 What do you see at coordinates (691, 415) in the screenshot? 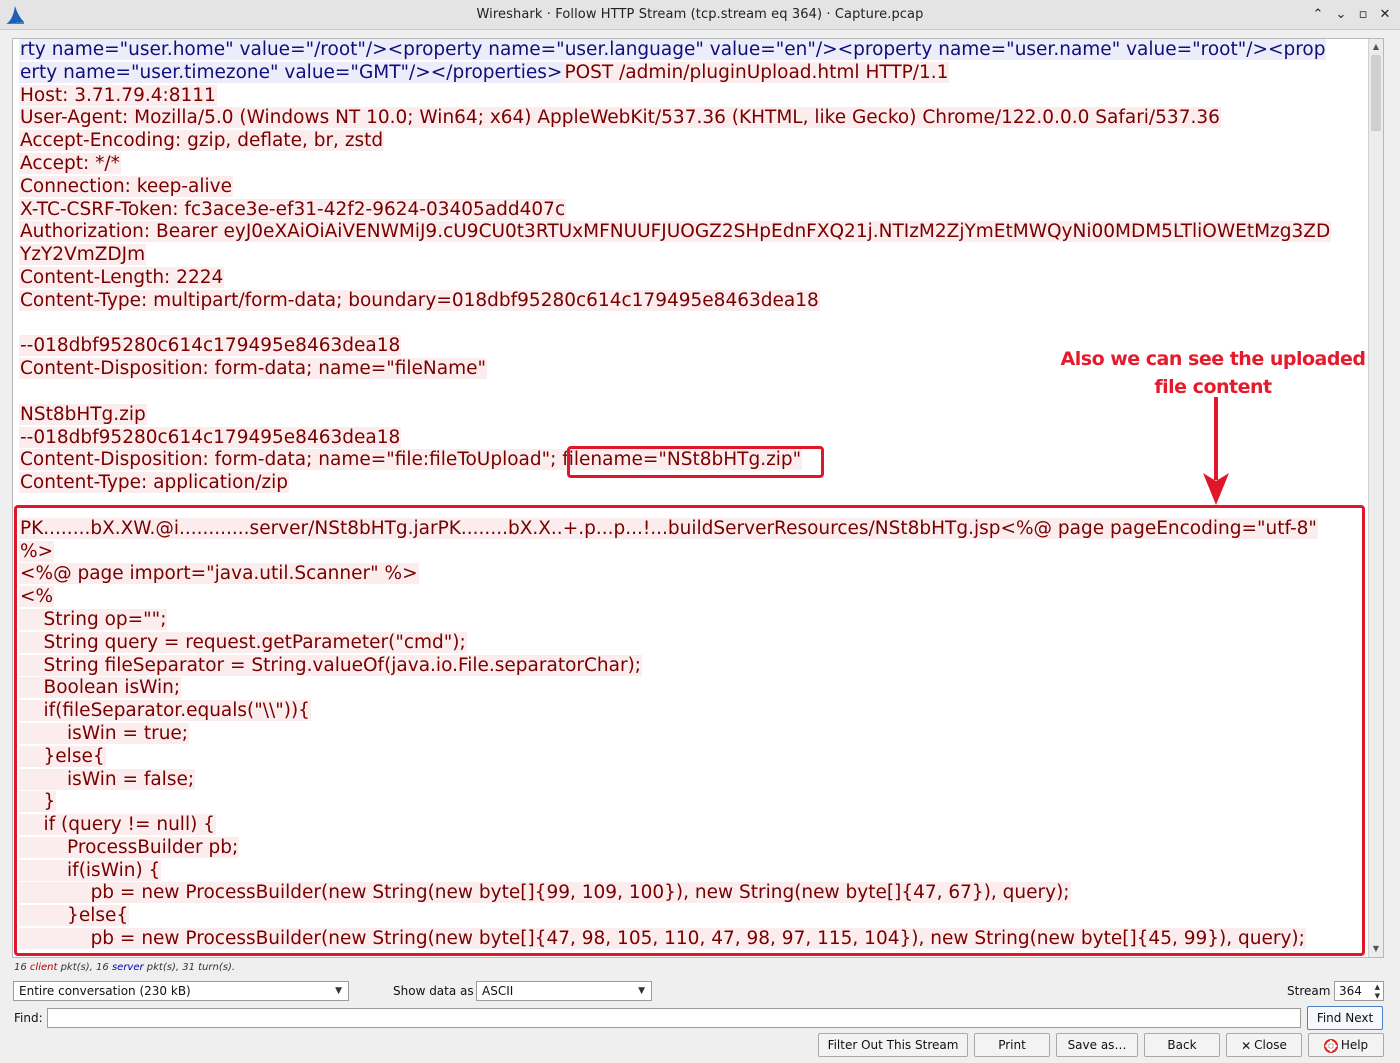
I see `stream-line: NSt8bHTg.zip` at bounding box center [691, 415].